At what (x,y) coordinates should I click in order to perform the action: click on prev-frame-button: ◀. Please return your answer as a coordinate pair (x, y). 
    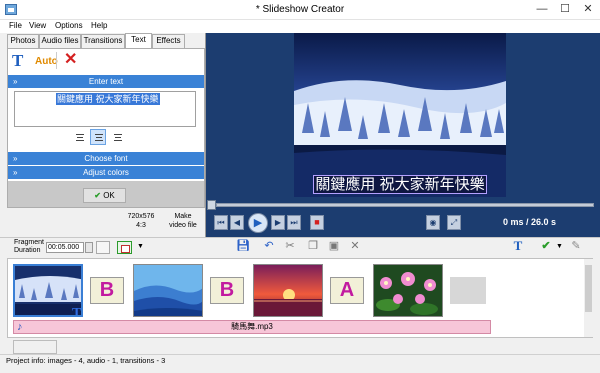
    Looking at the image, I should click on (237, 222).